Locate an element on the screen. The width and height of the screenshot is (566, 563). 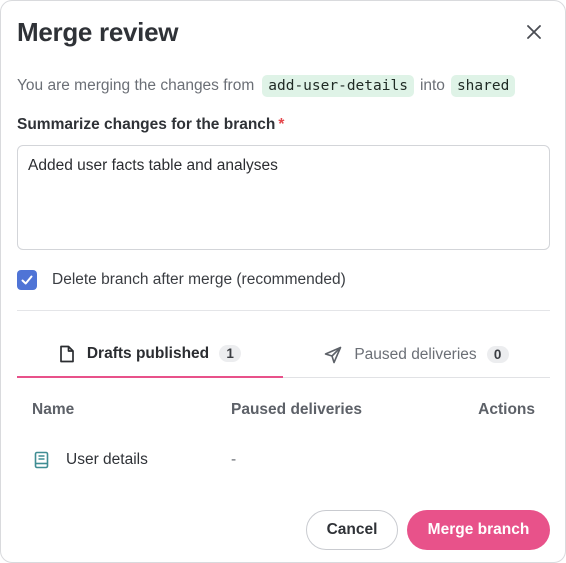
summary-label: Summarize changes for the branch * is located at coordinates (150, 125).